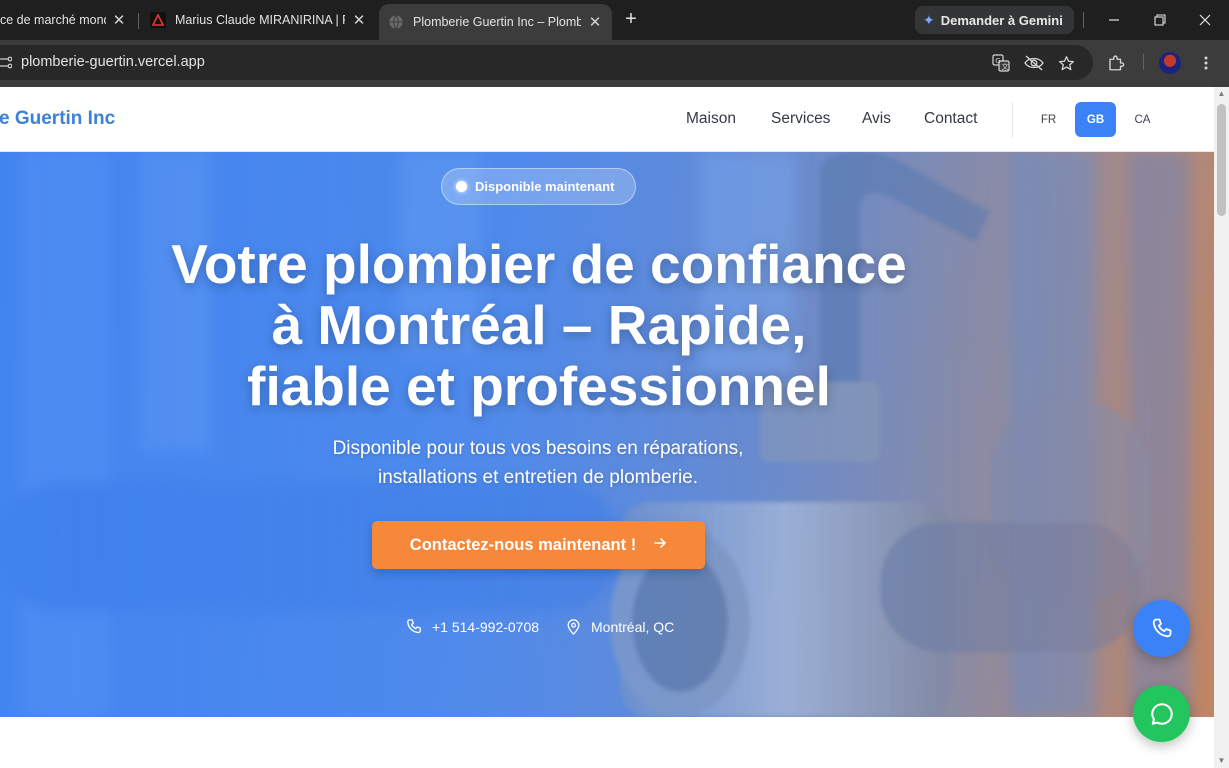 This screenshot has height=768, width=1229. I want to click on new-tab-button: +, so click(631, 20).